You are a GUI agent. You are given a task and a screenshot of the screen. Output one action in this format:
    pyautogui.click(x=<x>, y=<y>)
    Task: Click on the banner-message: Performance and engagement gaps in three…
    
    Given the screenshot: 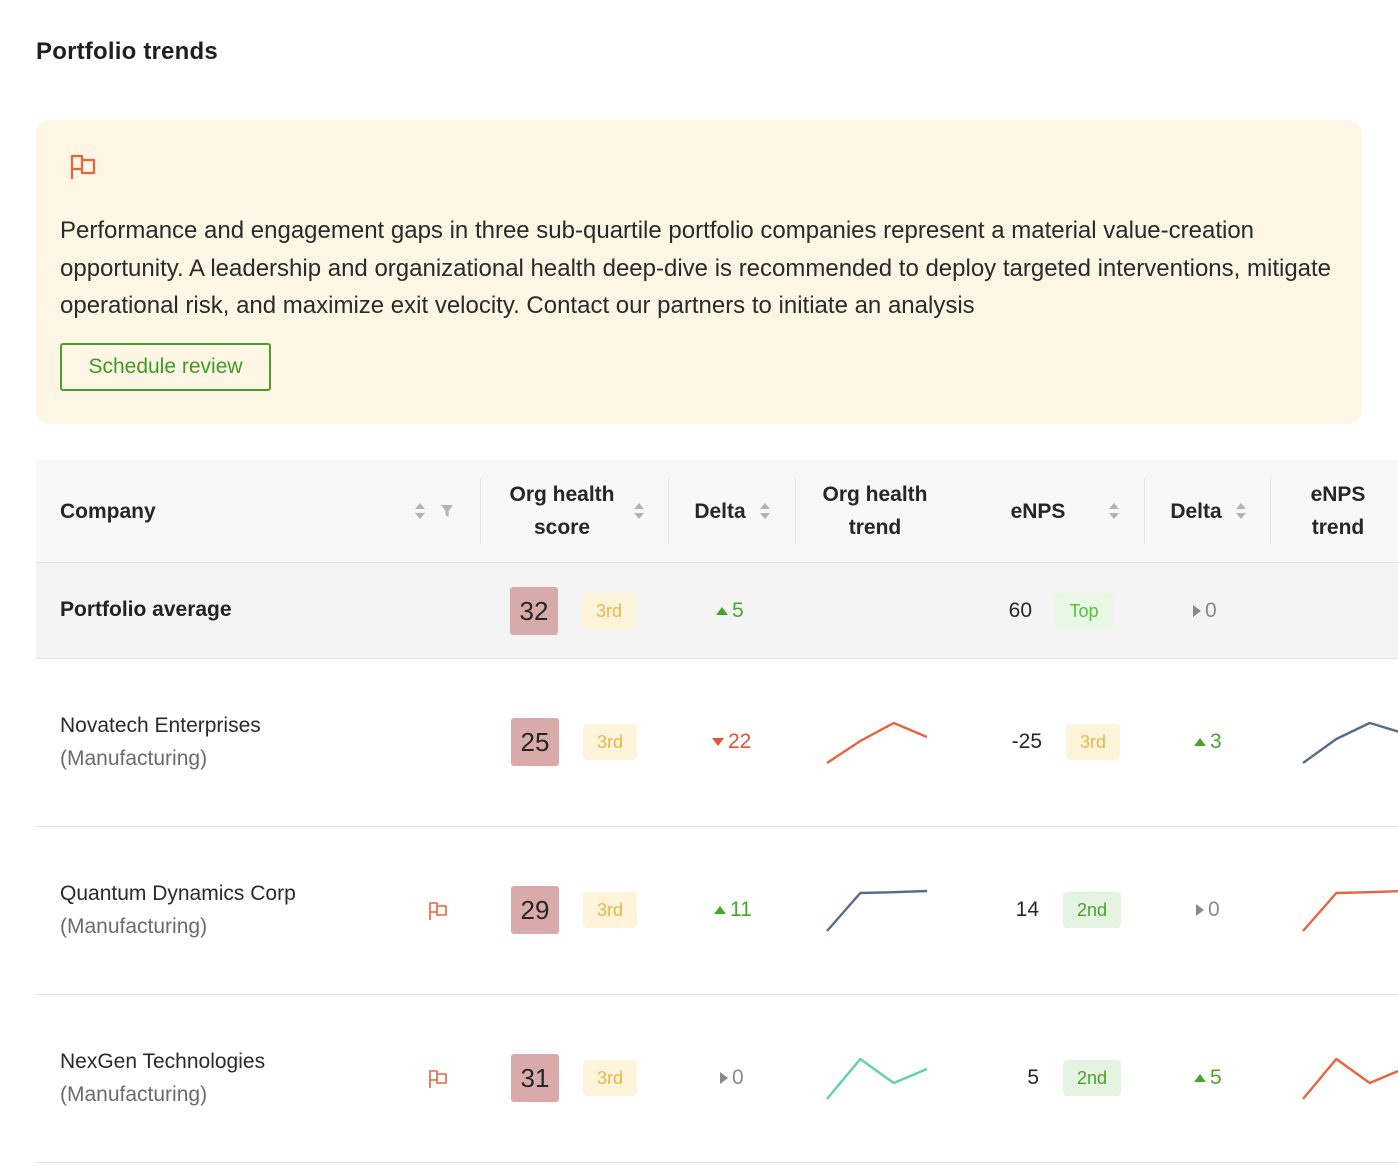 What is the action you would take?
    pyautogui.click(x=696, y=268)
    